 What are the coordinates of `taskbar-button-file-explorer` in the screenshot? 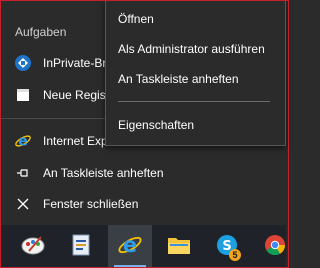 It's located at (179, 246).